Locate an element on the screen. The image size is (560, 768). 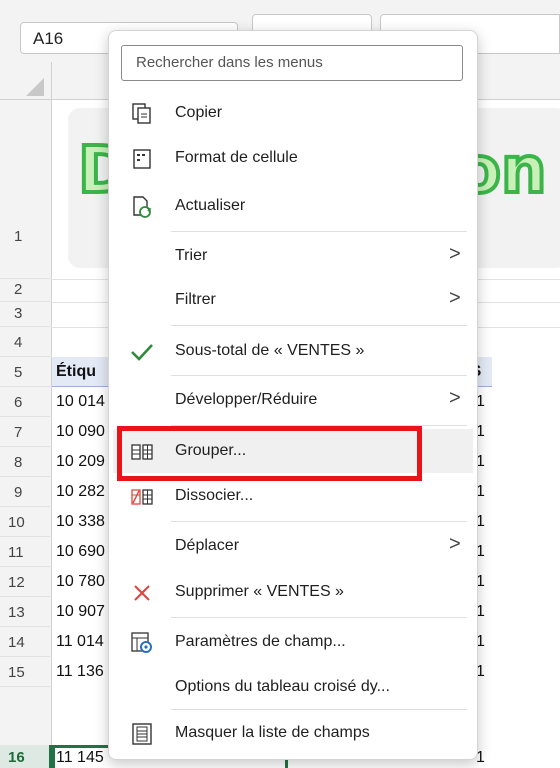
row-headers: 1 2 3 4 5 6 7 8 9 10 11 12 13 14 15 16 is located at coordinates (26, 434).